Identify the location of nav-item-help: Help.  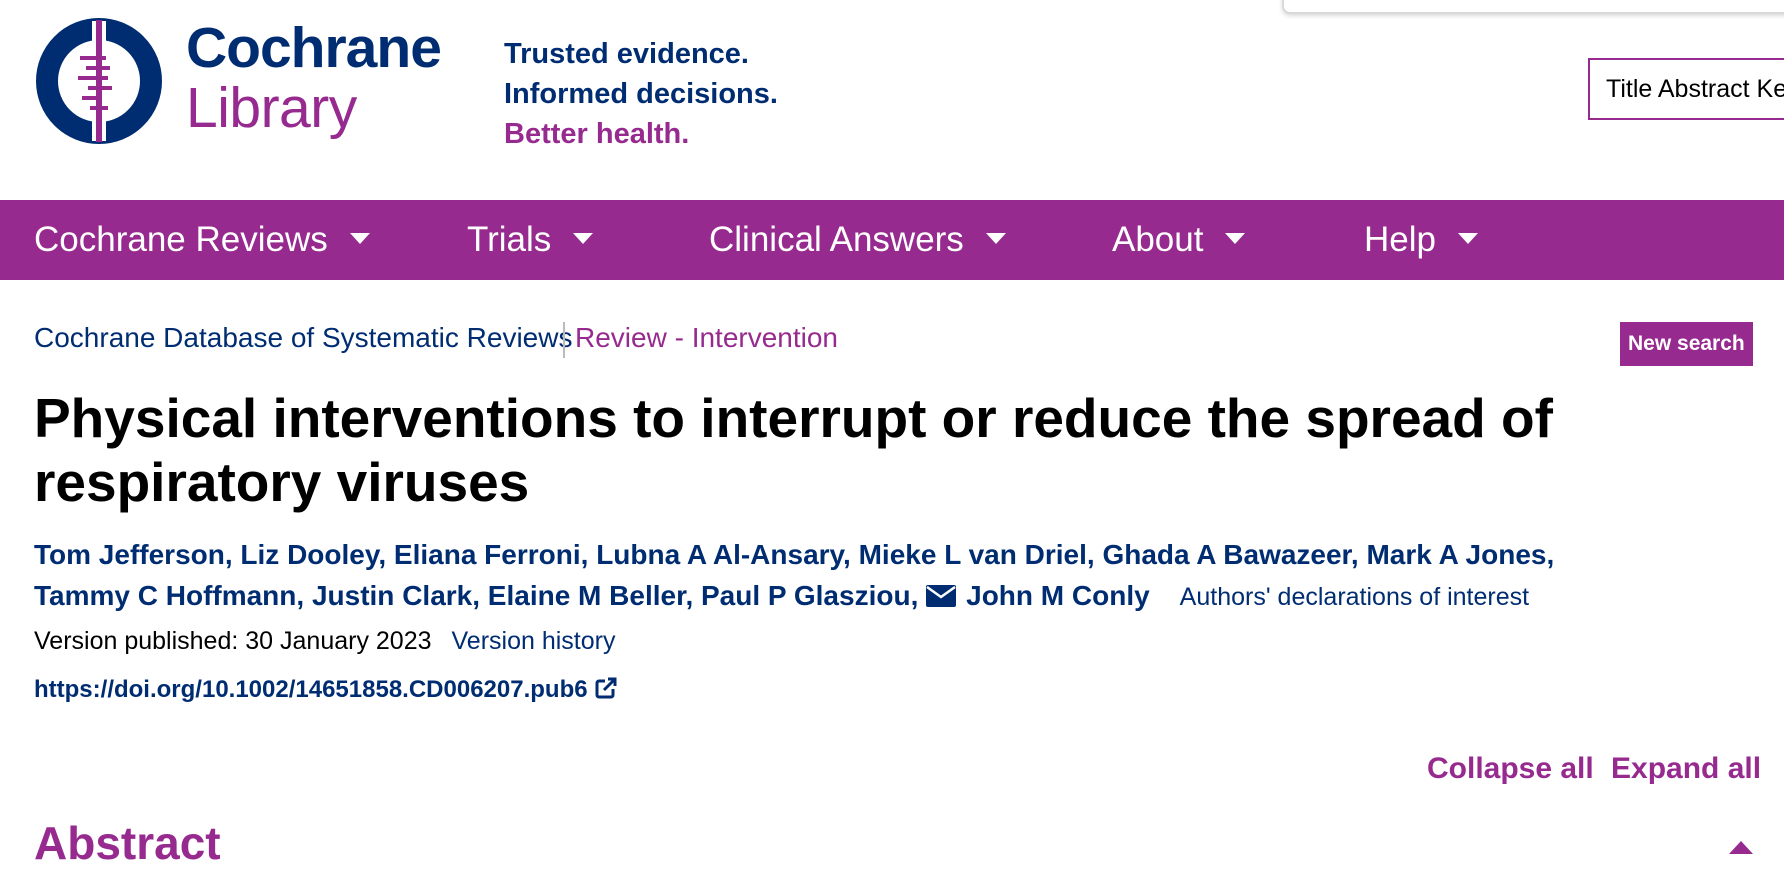
(1421, 240).